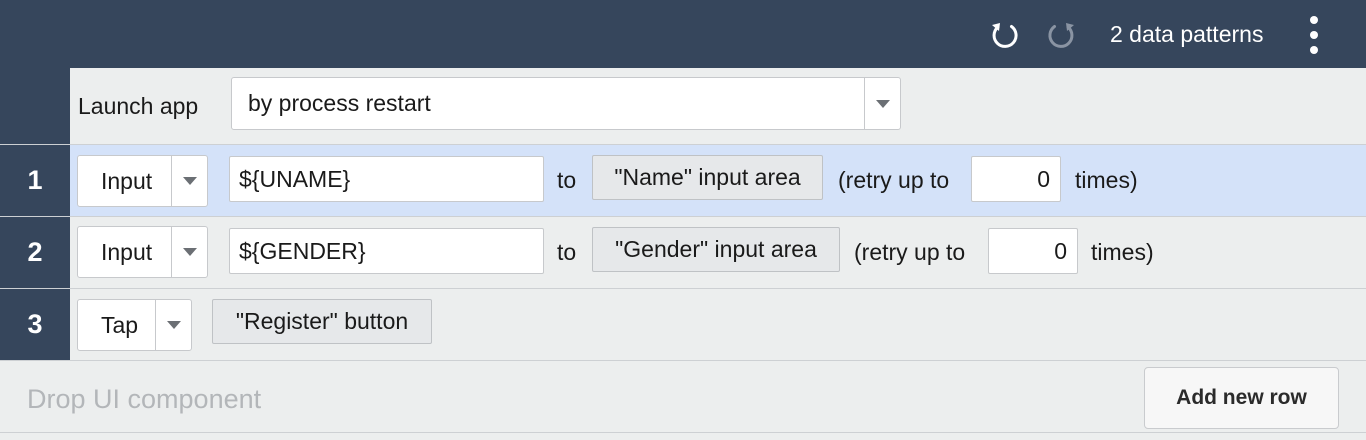 This screenshot has height=440, width=1366. What do you see at coordinates (707, 177) in the screenshot?
I see `target-component-chip: "Name" input area` at bounding box center [707, 177].